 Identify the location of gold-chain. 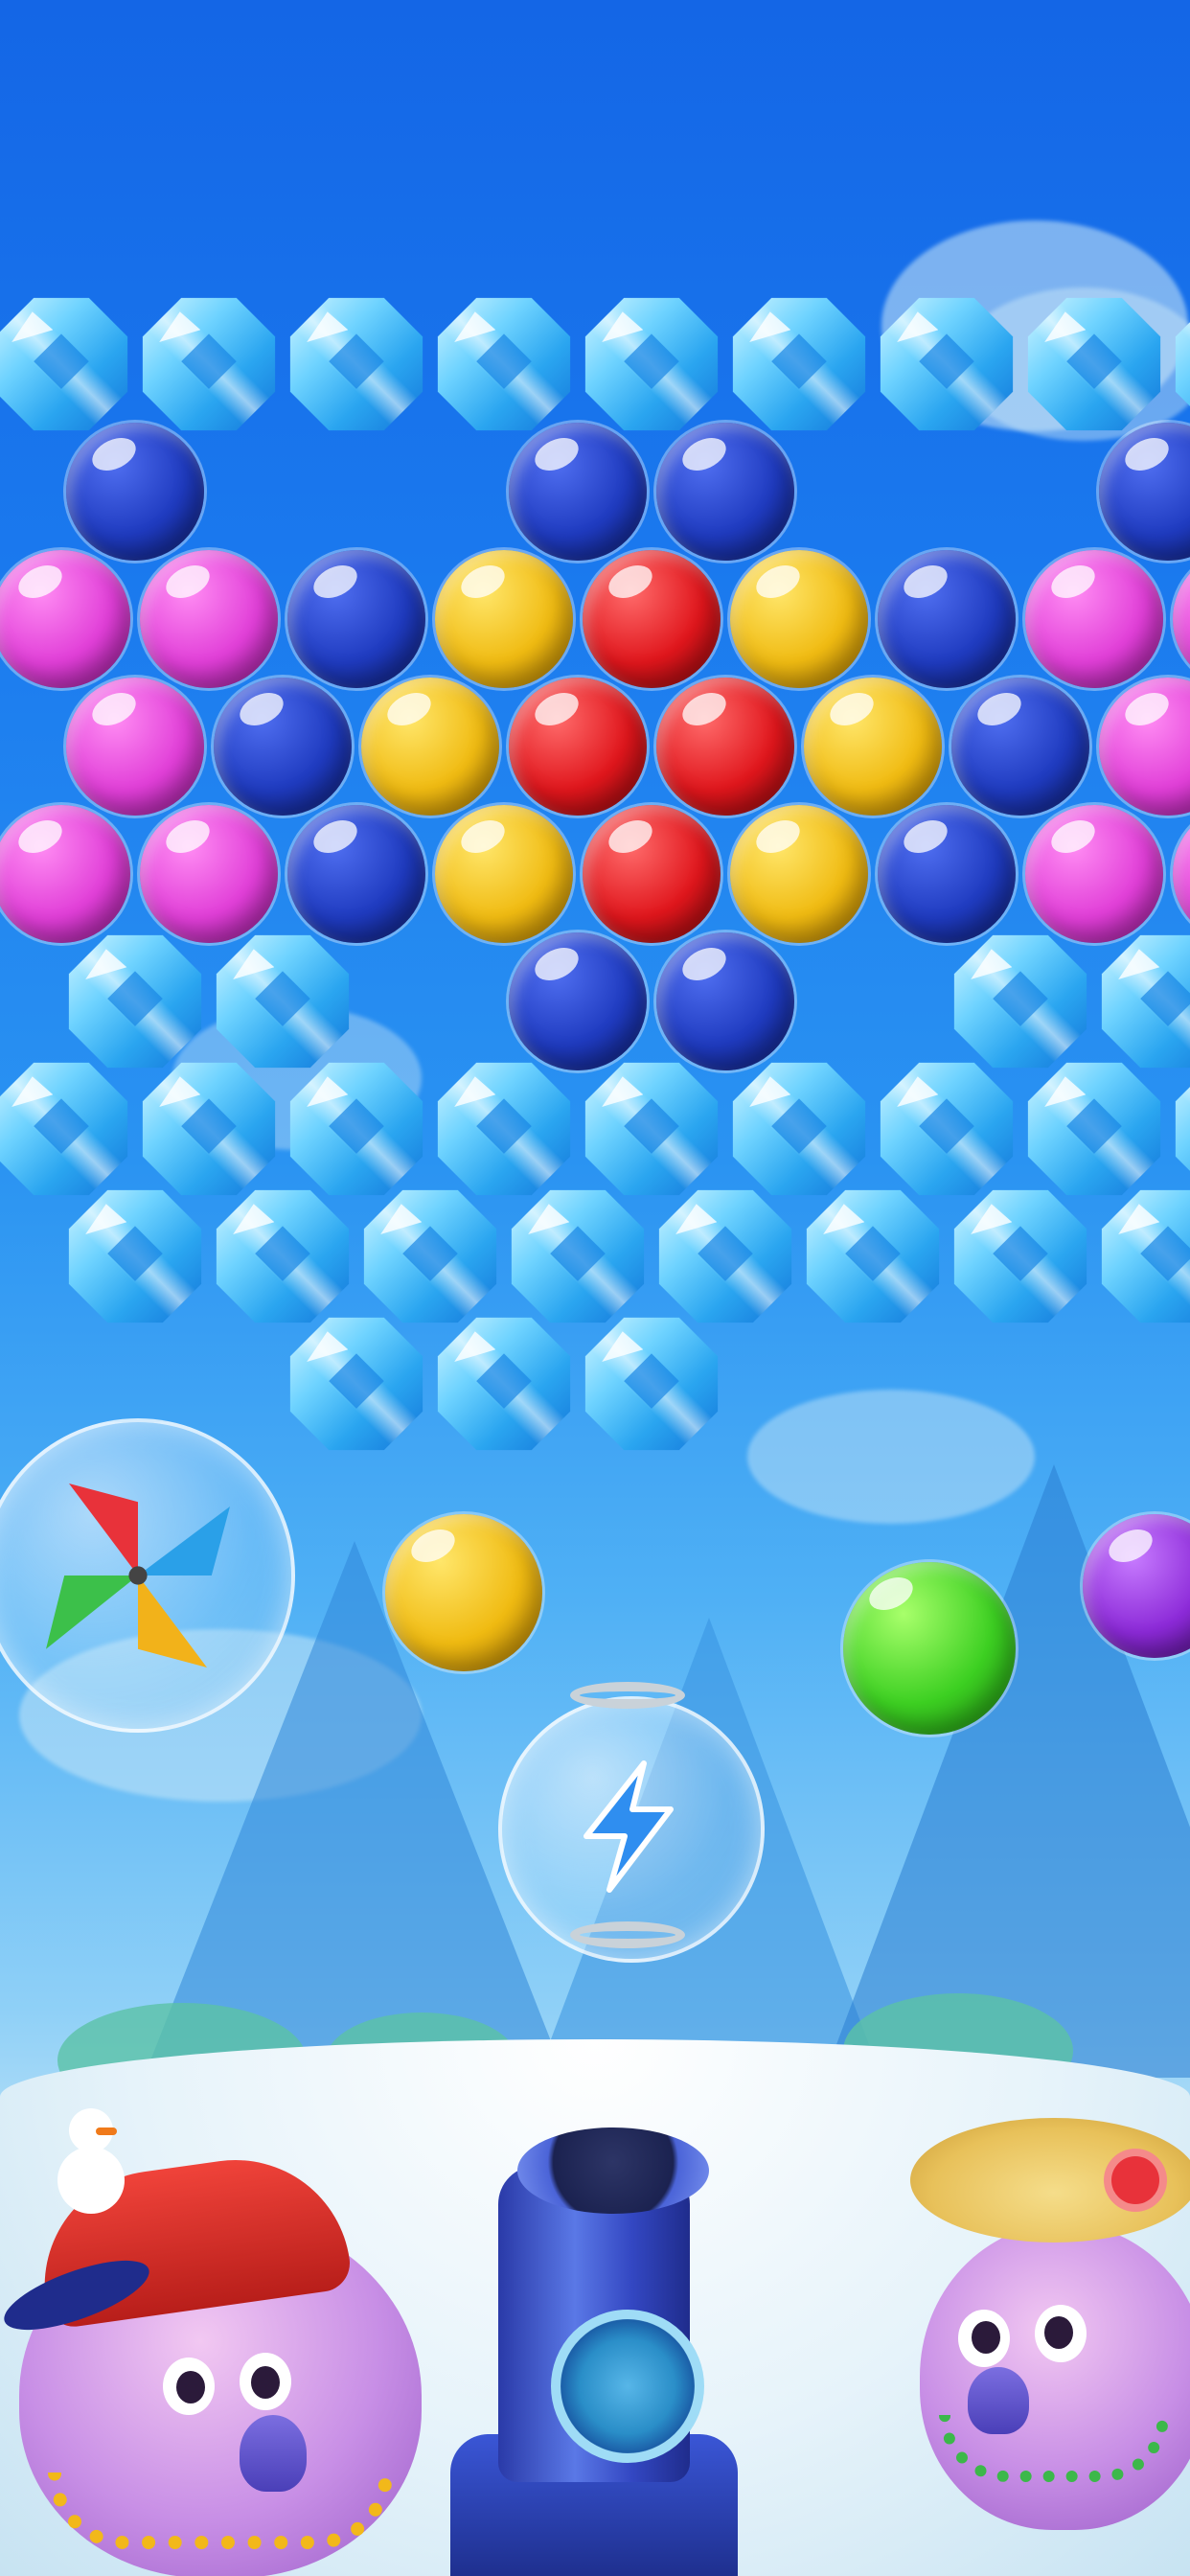
(221, 2510).